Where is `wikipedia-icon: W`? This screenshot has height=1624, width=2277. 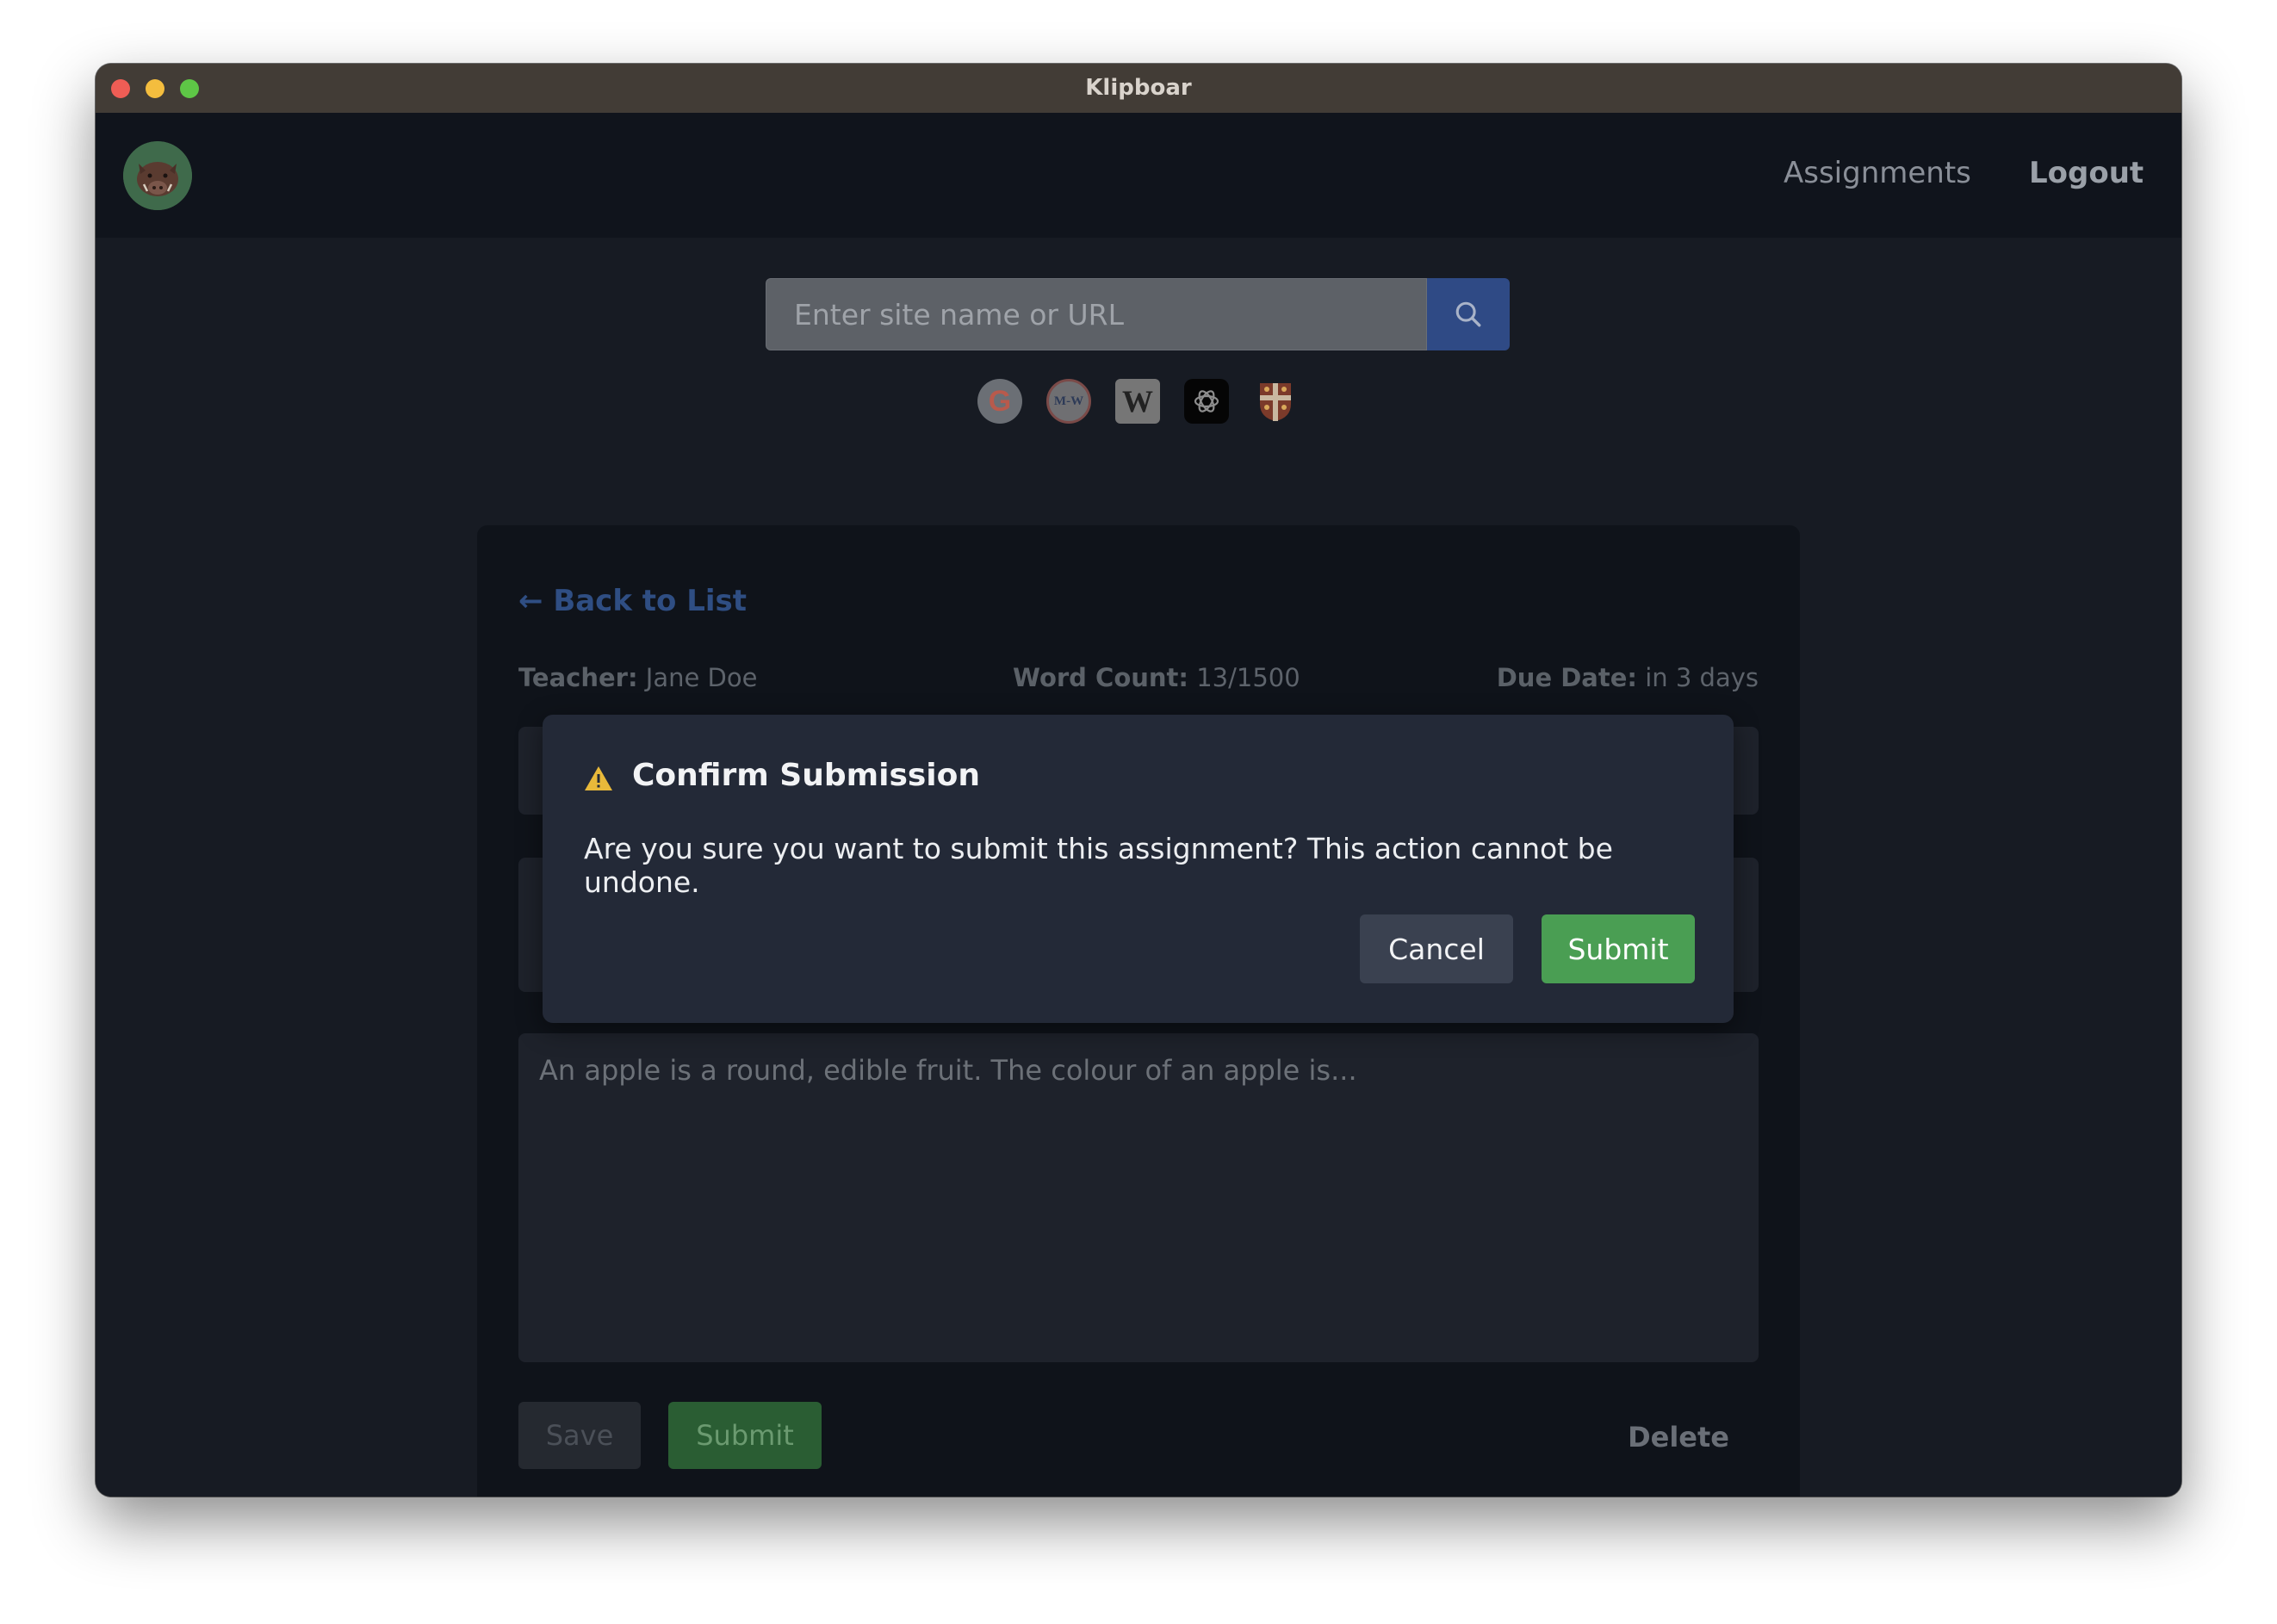
wikipedia-icon: W is located at coordinates (1137, 401).